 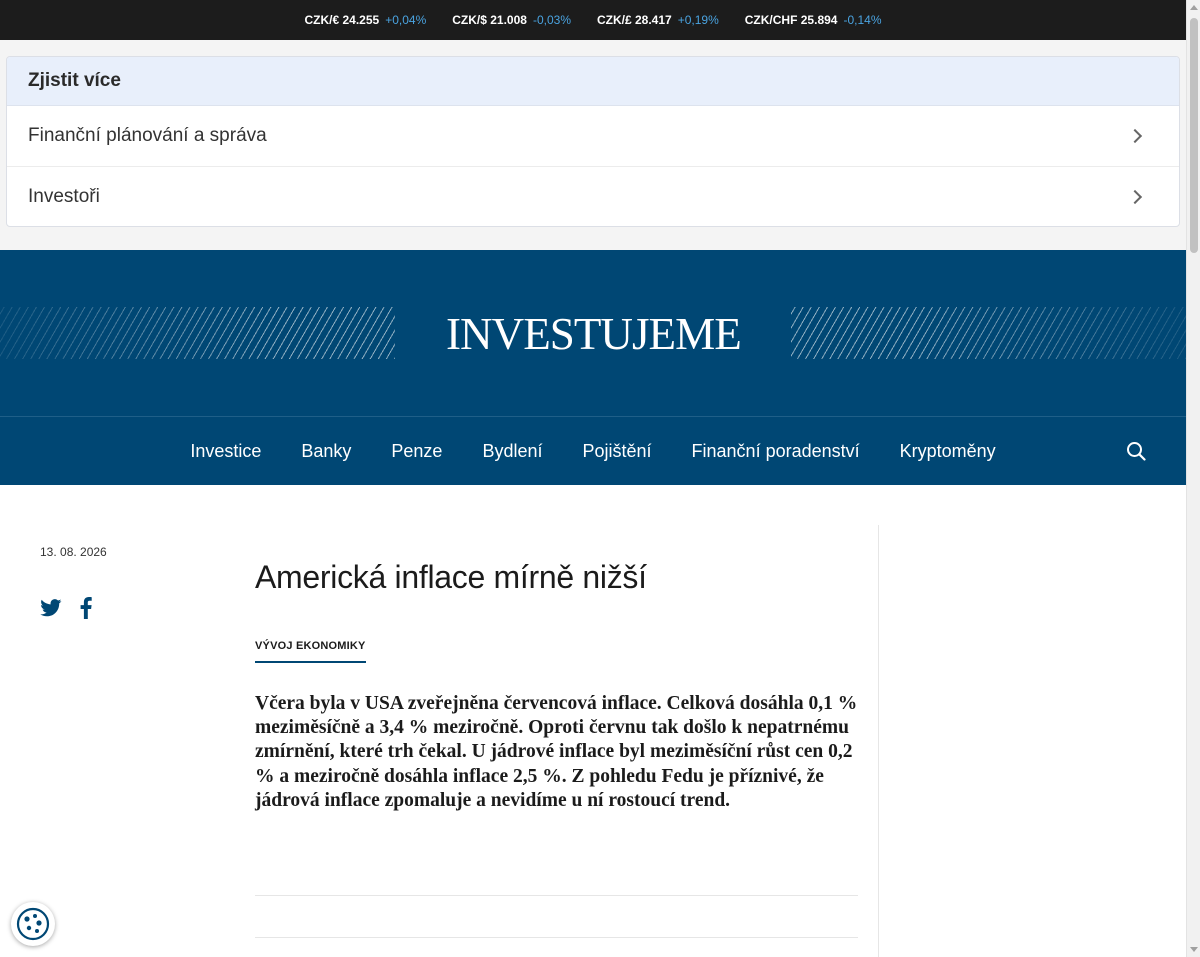 What do you see at coordinates (416, 451) in the screenshot?
I see `nav-item-penze: Penze` at bounding box center [416, 451].